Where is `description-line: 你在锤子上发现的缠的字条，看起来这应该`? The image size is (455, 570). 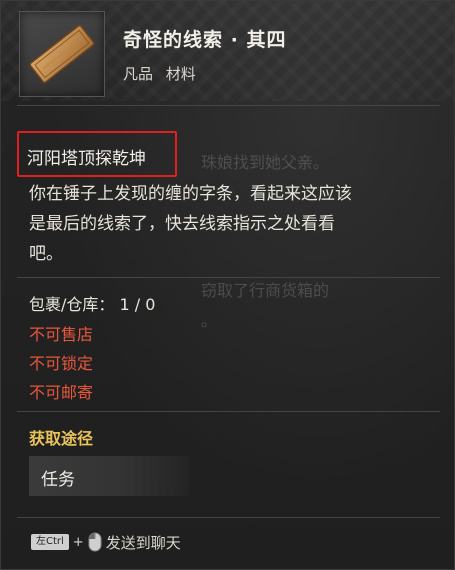 description-line: 你在锤子上发现的缠的字条，看起来这应该 is located at coordinates (190, 194).